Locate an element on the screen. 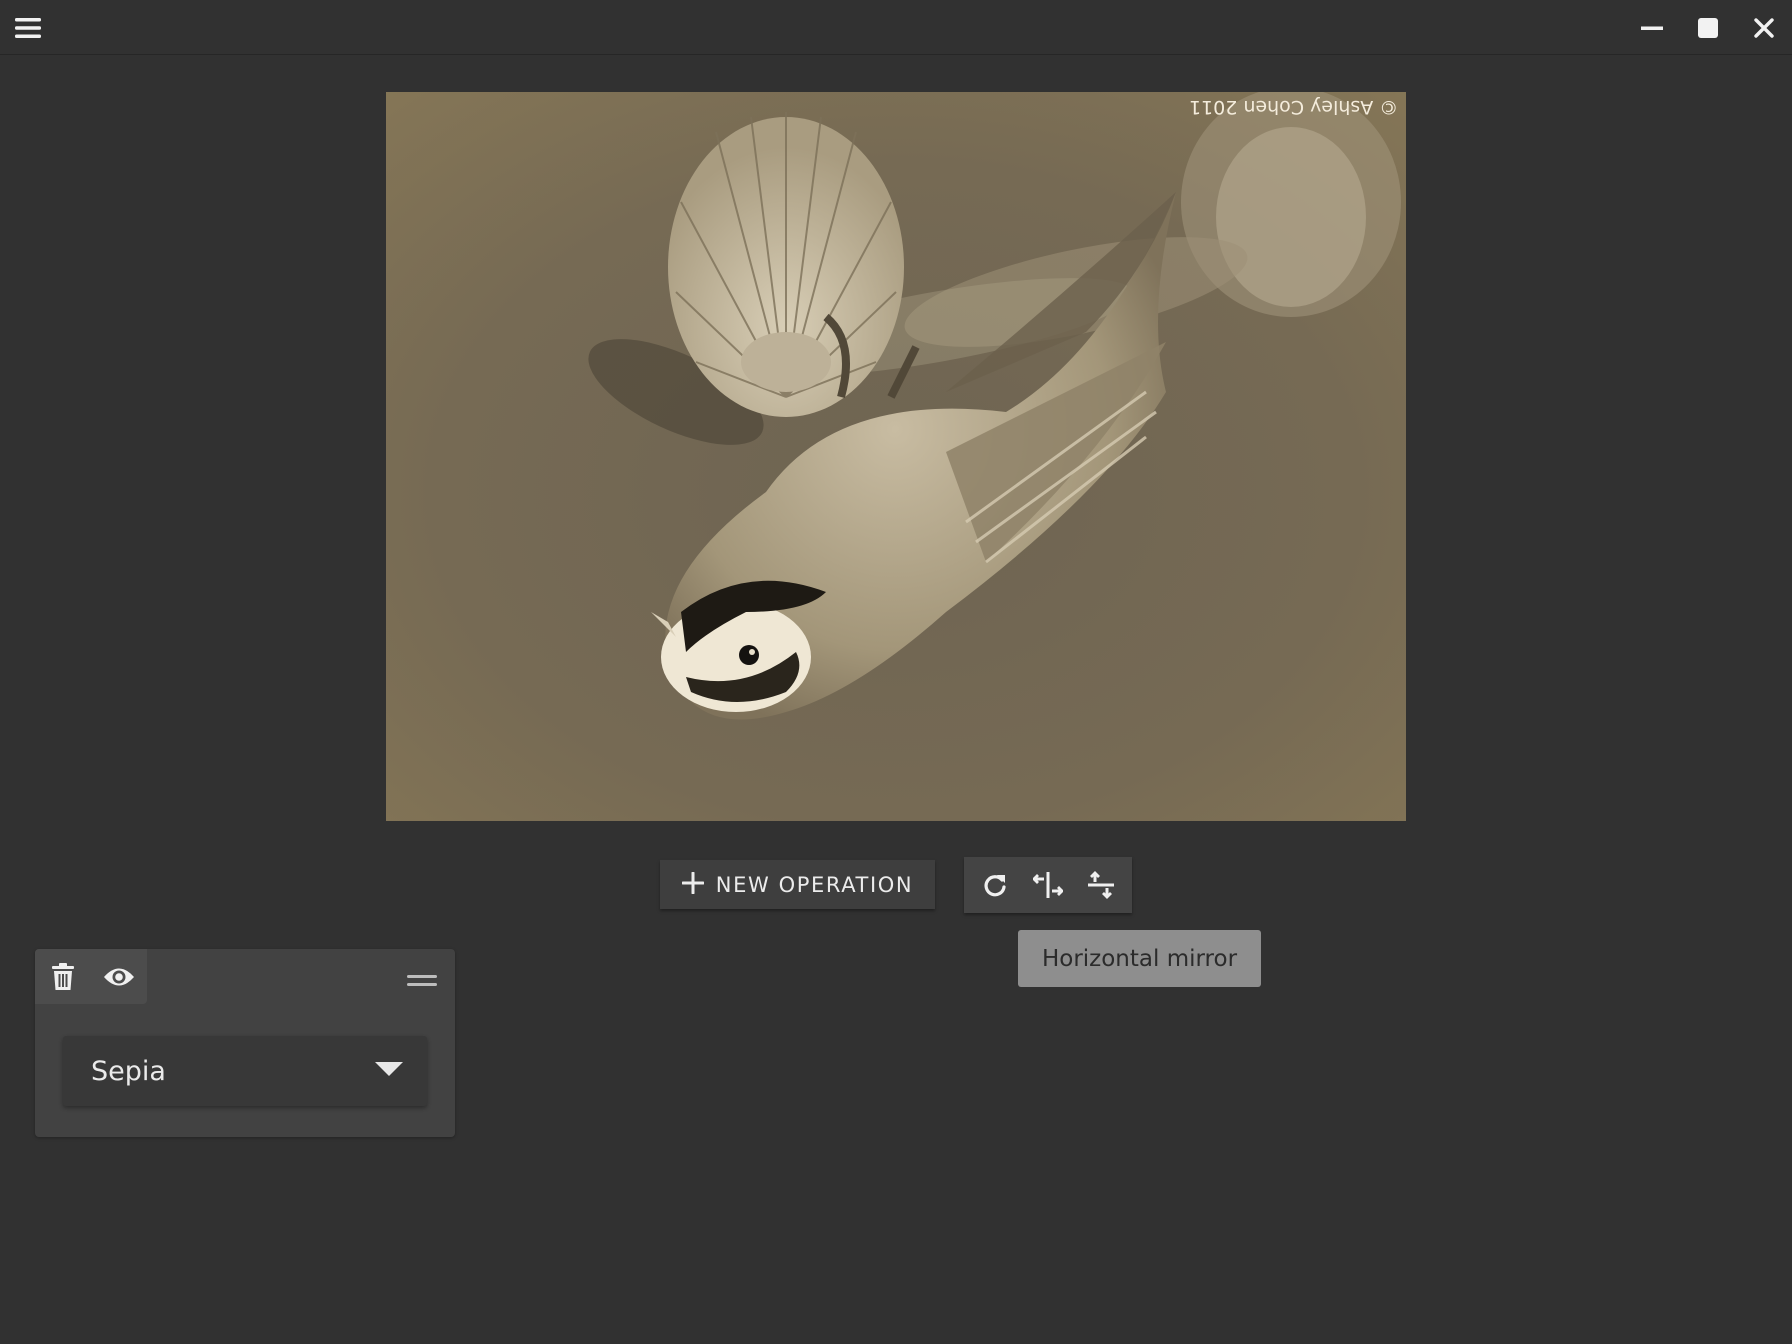  caret-down-icon is located at coordinates (389, 1071).